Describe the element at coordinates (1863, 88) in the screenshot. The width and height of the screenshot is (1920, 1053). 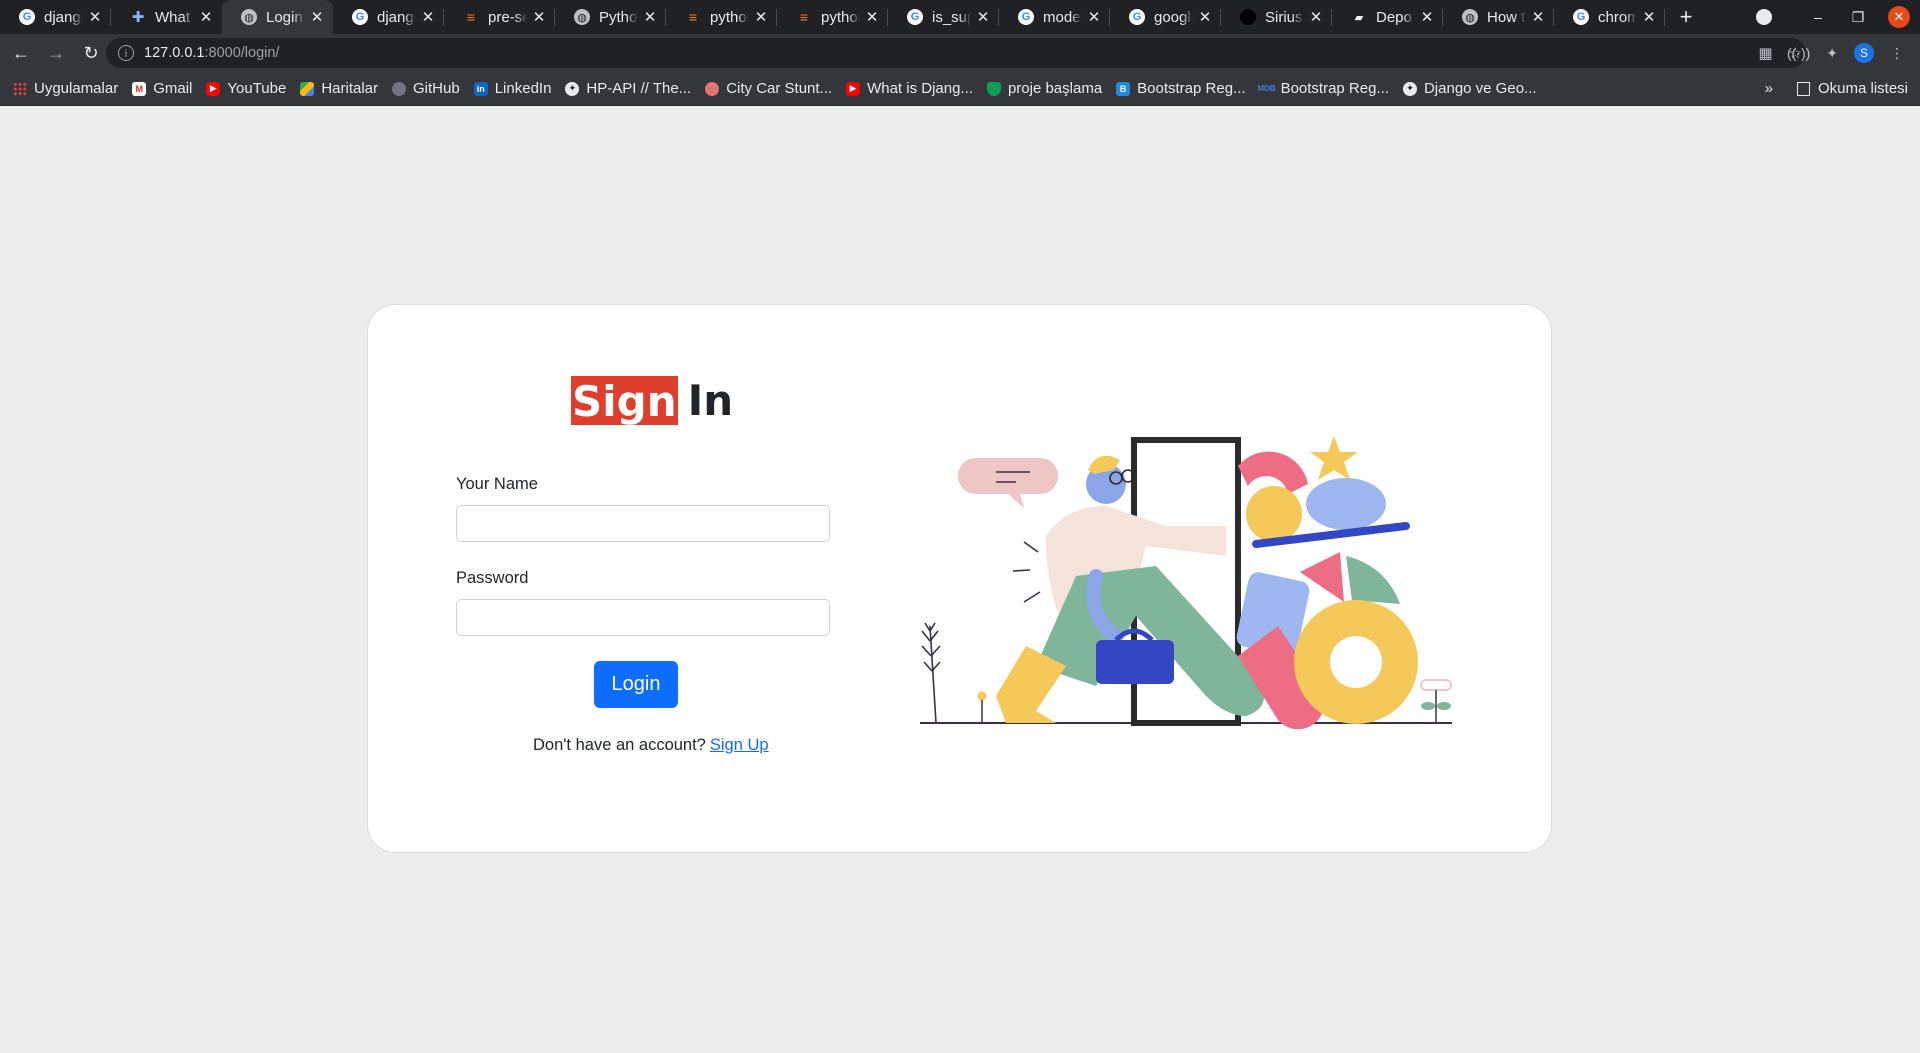
I see `reading-list-button: Okuma listesi` at that location.